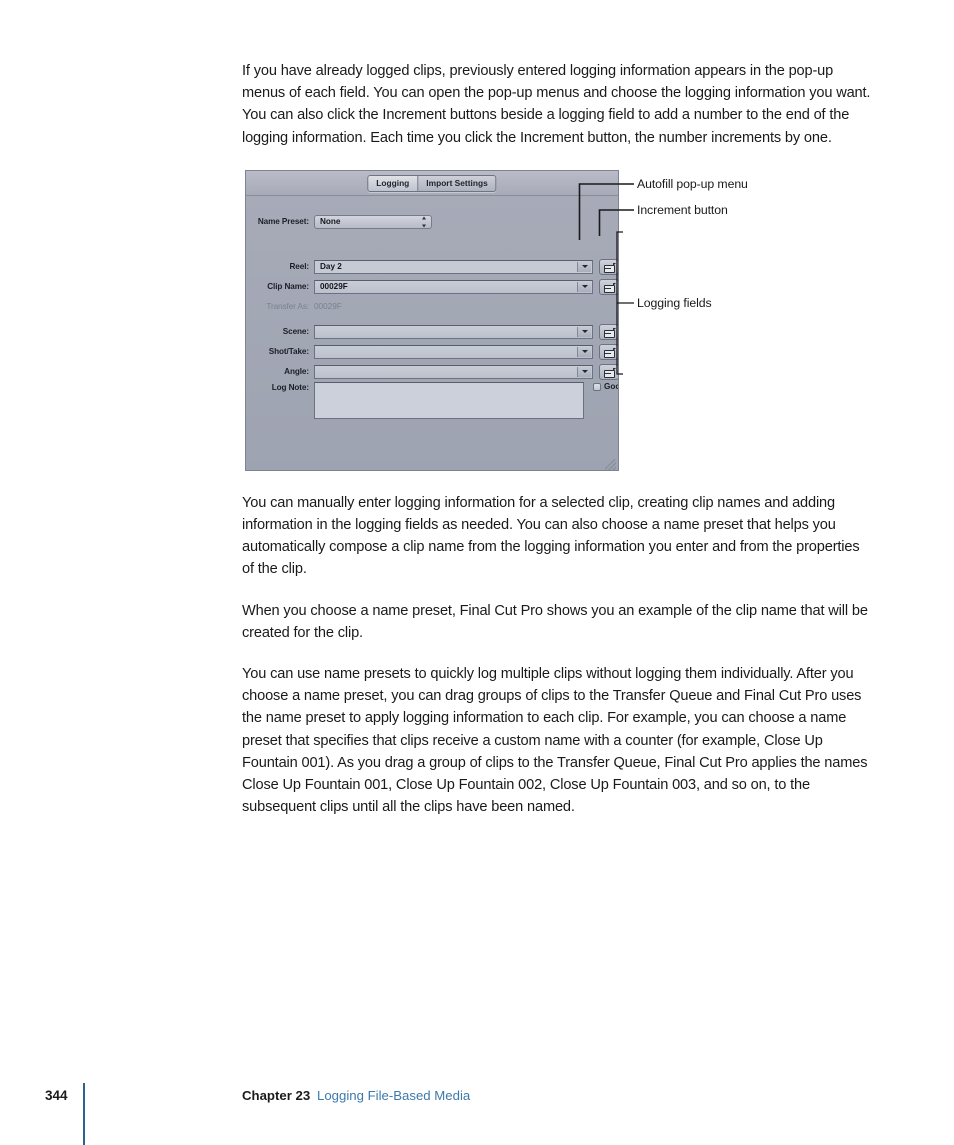 The image size is (954, 1145). Describe the element at coordinates (296, 371) in the screenshot. I see `label-angle: Angle:` at that location.